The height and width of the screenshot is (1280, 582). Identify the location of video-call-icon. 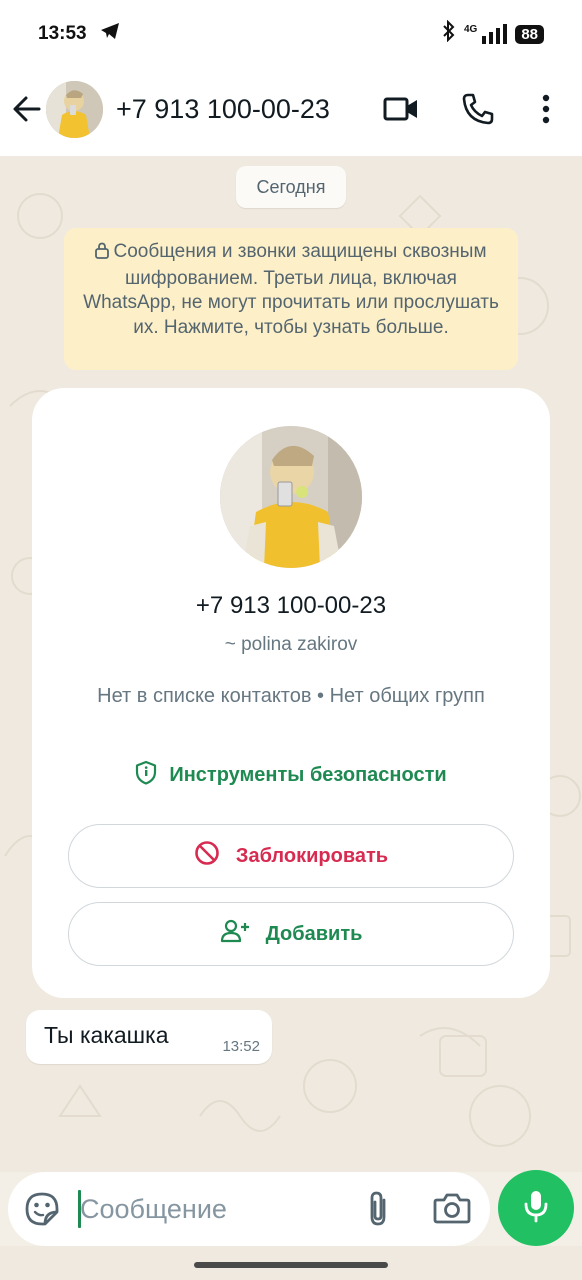
(401, 109).